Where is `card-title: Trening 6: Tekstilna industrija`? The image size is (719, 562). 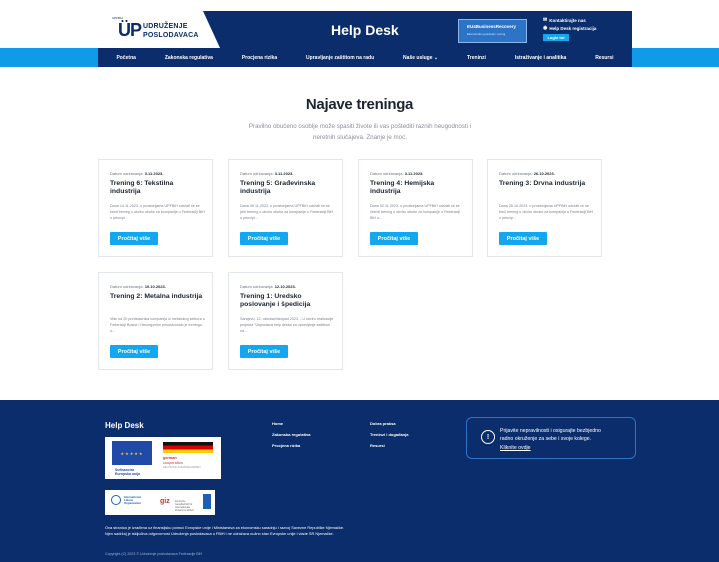
card-title: Trening 6: Tekstilna industrija is located at coordinates (142, 187).